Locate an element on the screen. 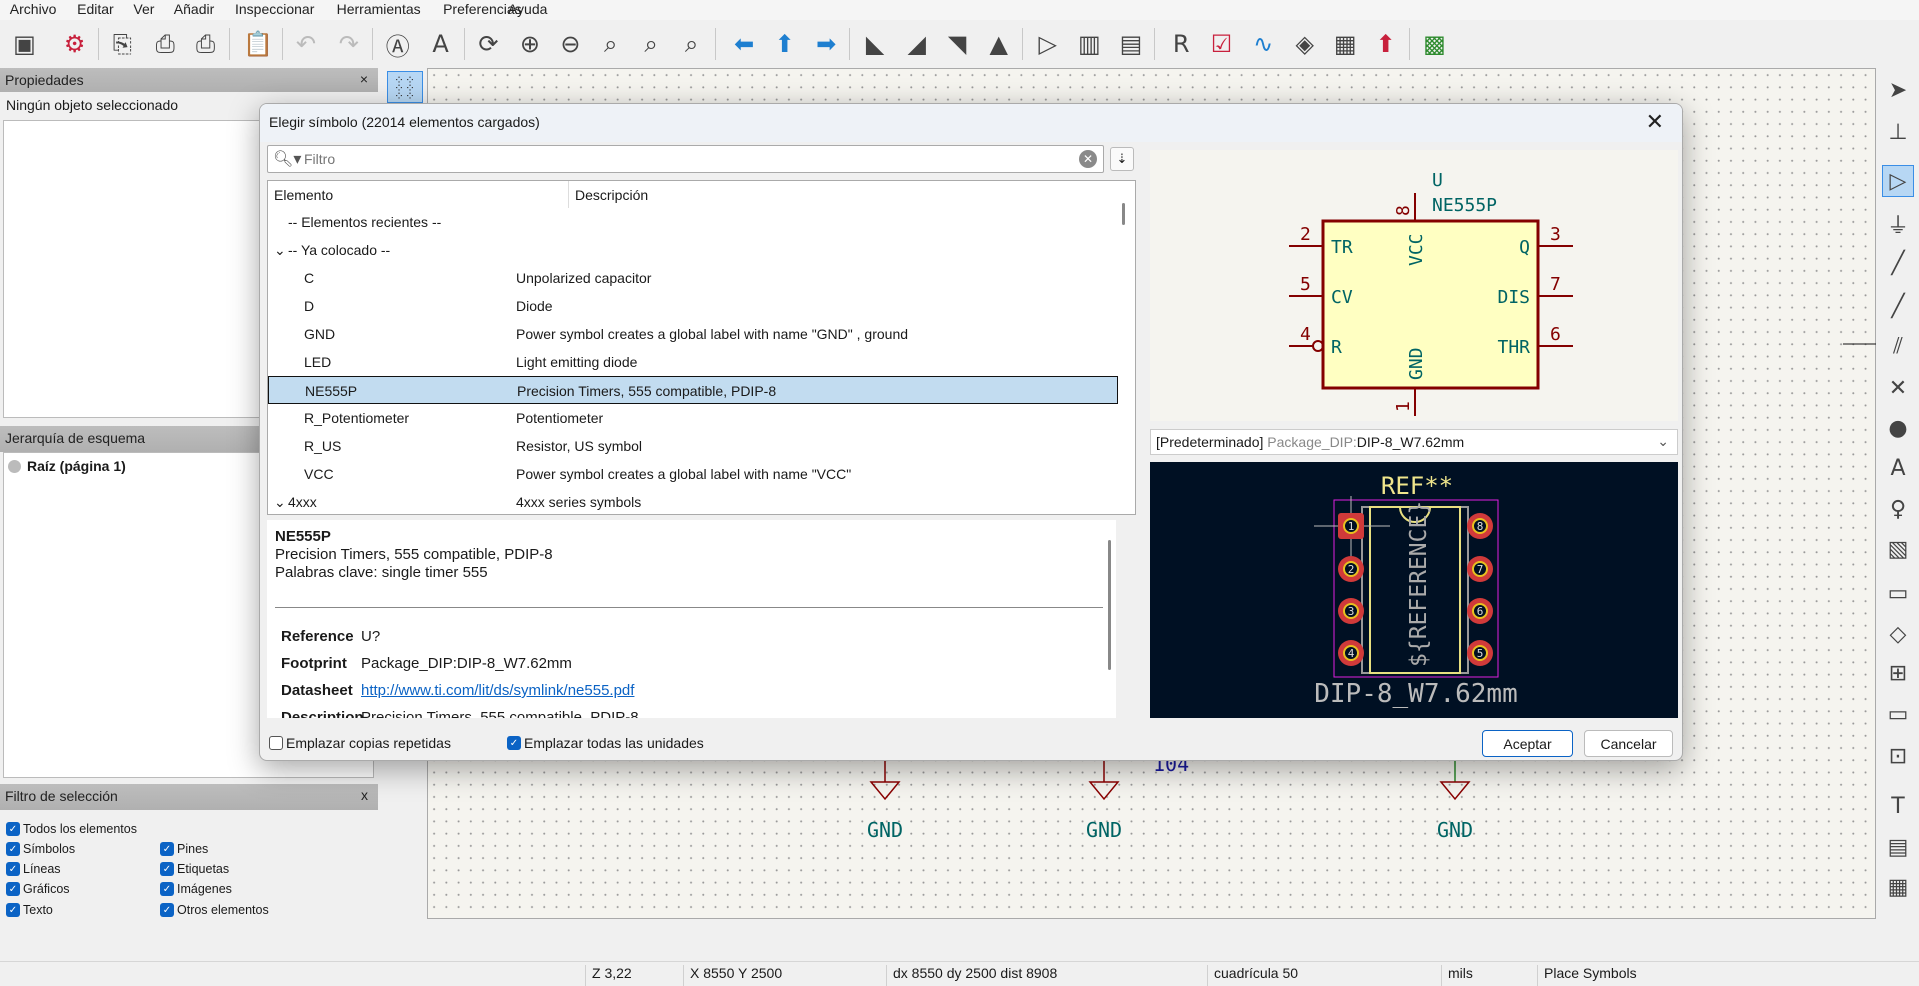  annotate-icon: R is located at coordinates (1181, 44).